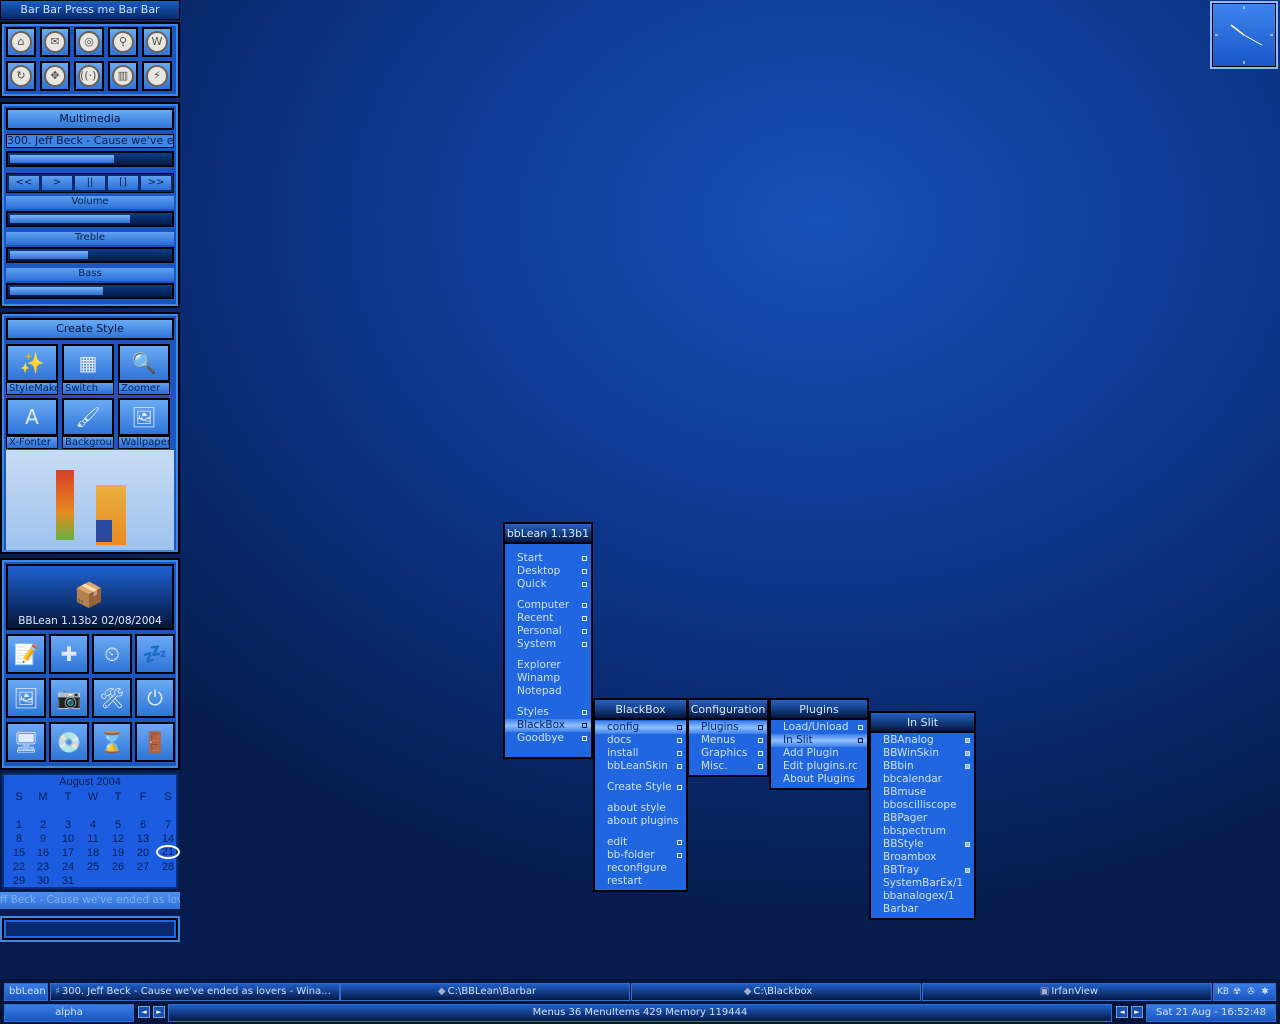 The height and width of the screenshot is (1024, 1280). What do you see at coordinates (69, 742) in the screenshot?
I see `media-player-icon: 💿` at bounding box center [69, 742].